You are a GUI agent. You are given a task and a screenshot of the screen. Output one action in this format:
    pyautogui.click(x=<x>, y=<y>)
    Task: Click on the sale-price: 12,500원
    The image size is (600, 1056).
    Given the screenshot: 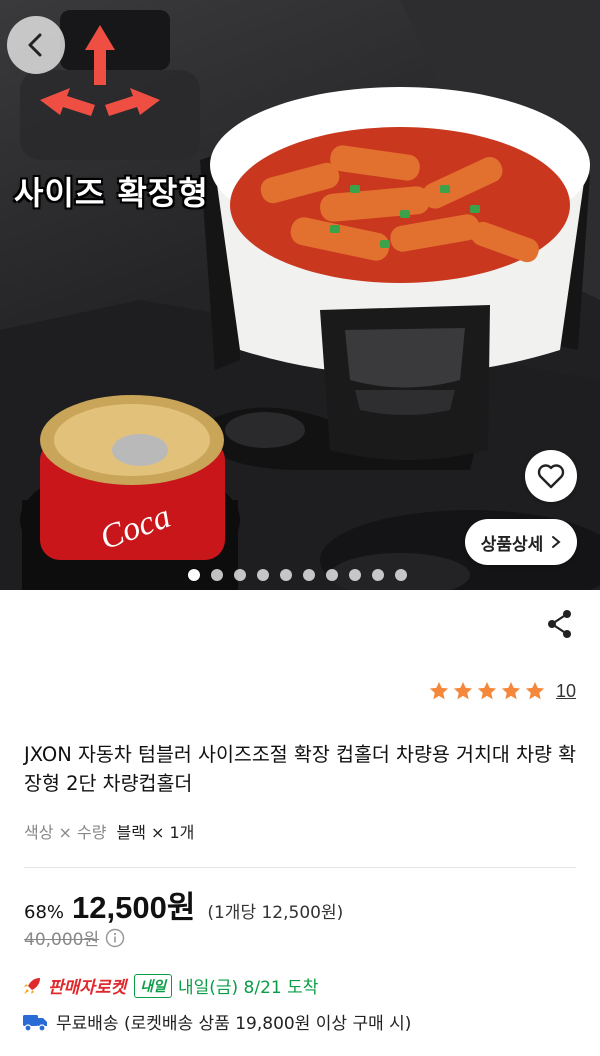 What is the action you would take?
    pyautogui.click(x=134, y=907)
    